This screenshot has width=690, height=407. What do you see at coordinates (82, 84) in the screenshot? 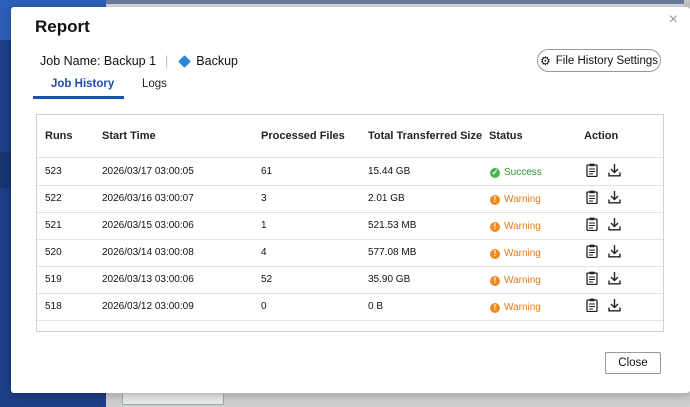
I see `tab-job-history: Job History` at bounding box center [82, 84].